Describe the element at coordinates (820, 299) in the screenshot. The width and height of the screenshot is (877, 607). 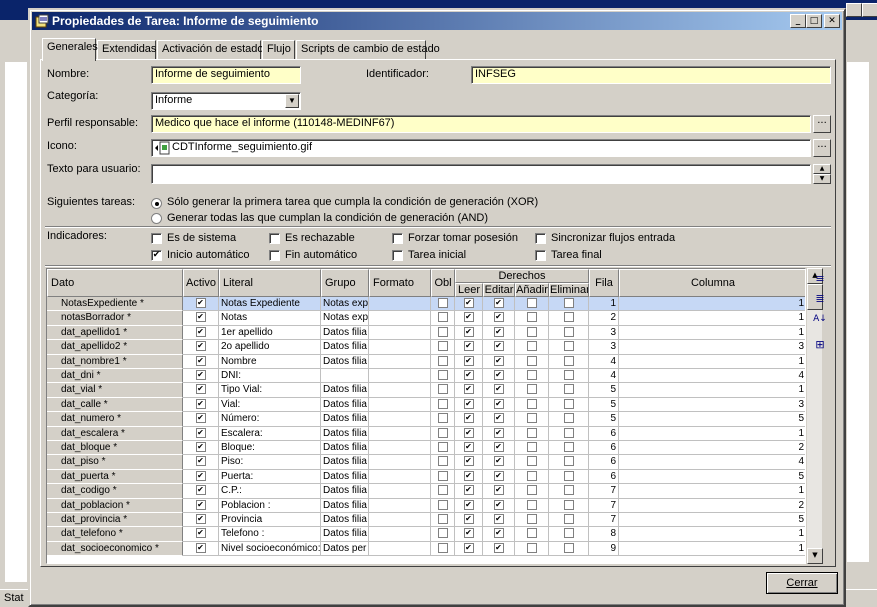
I see `insert-row-icon: ≣` at that location.